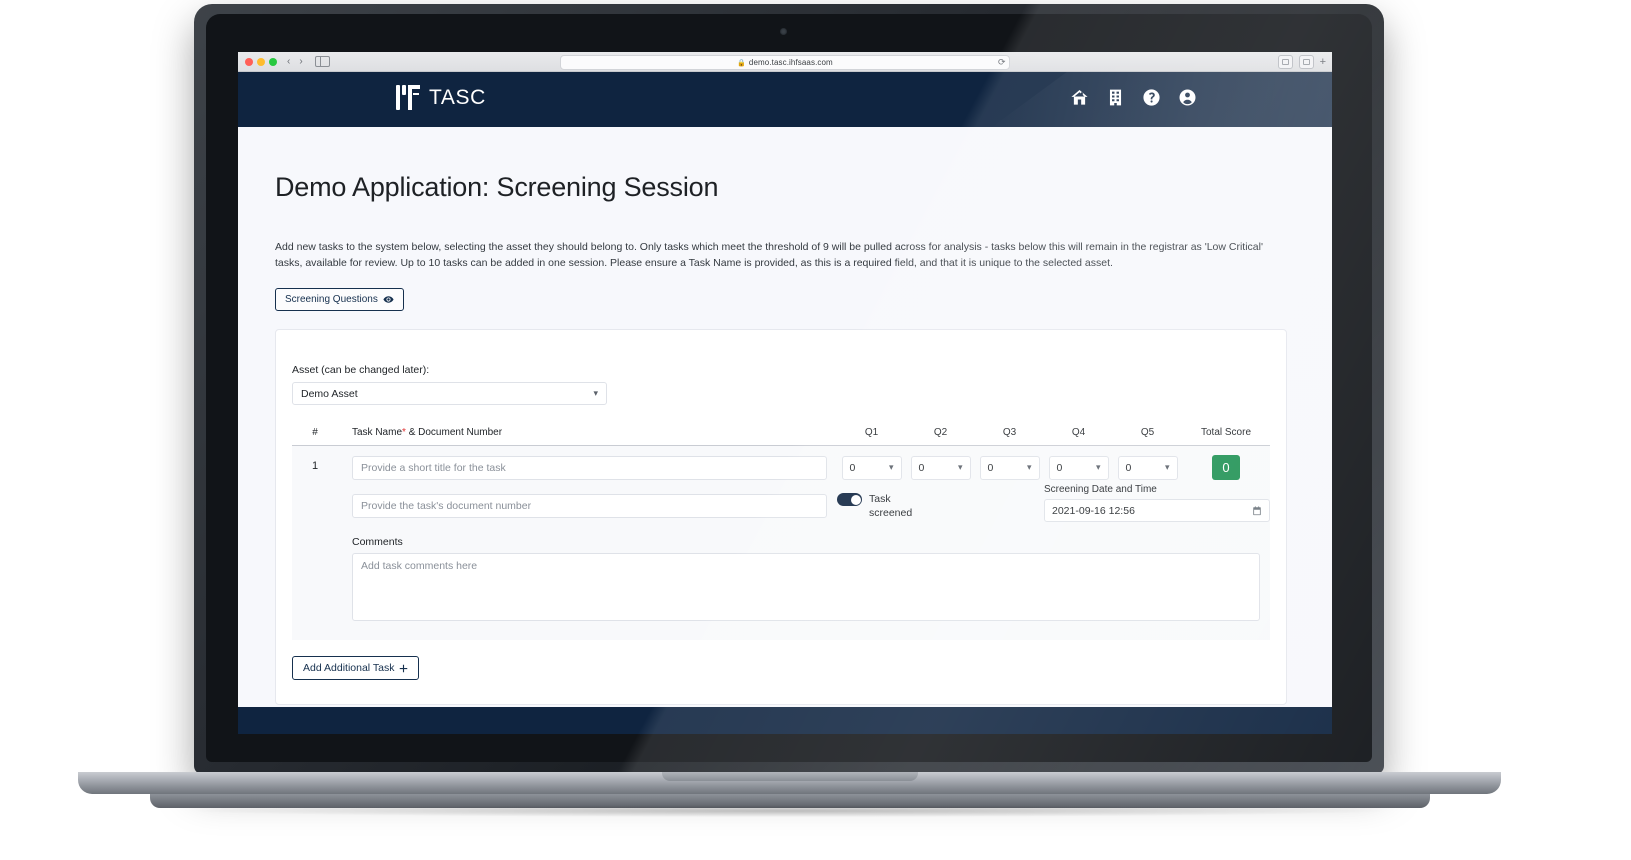 This screenshot has width=1631, height=860. I want to click on window-controls, so click(261, 61).